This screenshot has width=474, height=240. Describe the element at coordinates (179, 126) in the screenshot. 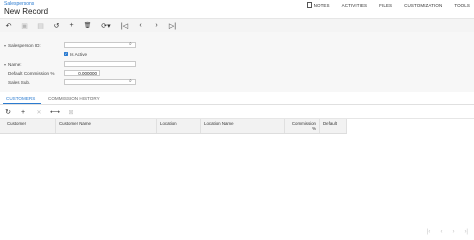

I see `column-location: Location` at that location.